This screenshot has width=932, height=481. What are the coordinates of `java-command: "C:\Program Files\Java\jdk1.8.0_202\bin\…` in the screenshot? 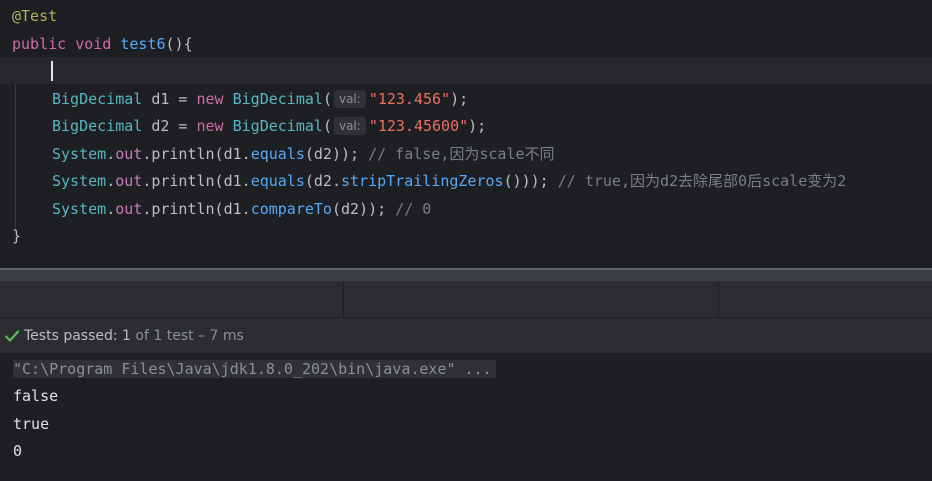 It's located at (254, 369).